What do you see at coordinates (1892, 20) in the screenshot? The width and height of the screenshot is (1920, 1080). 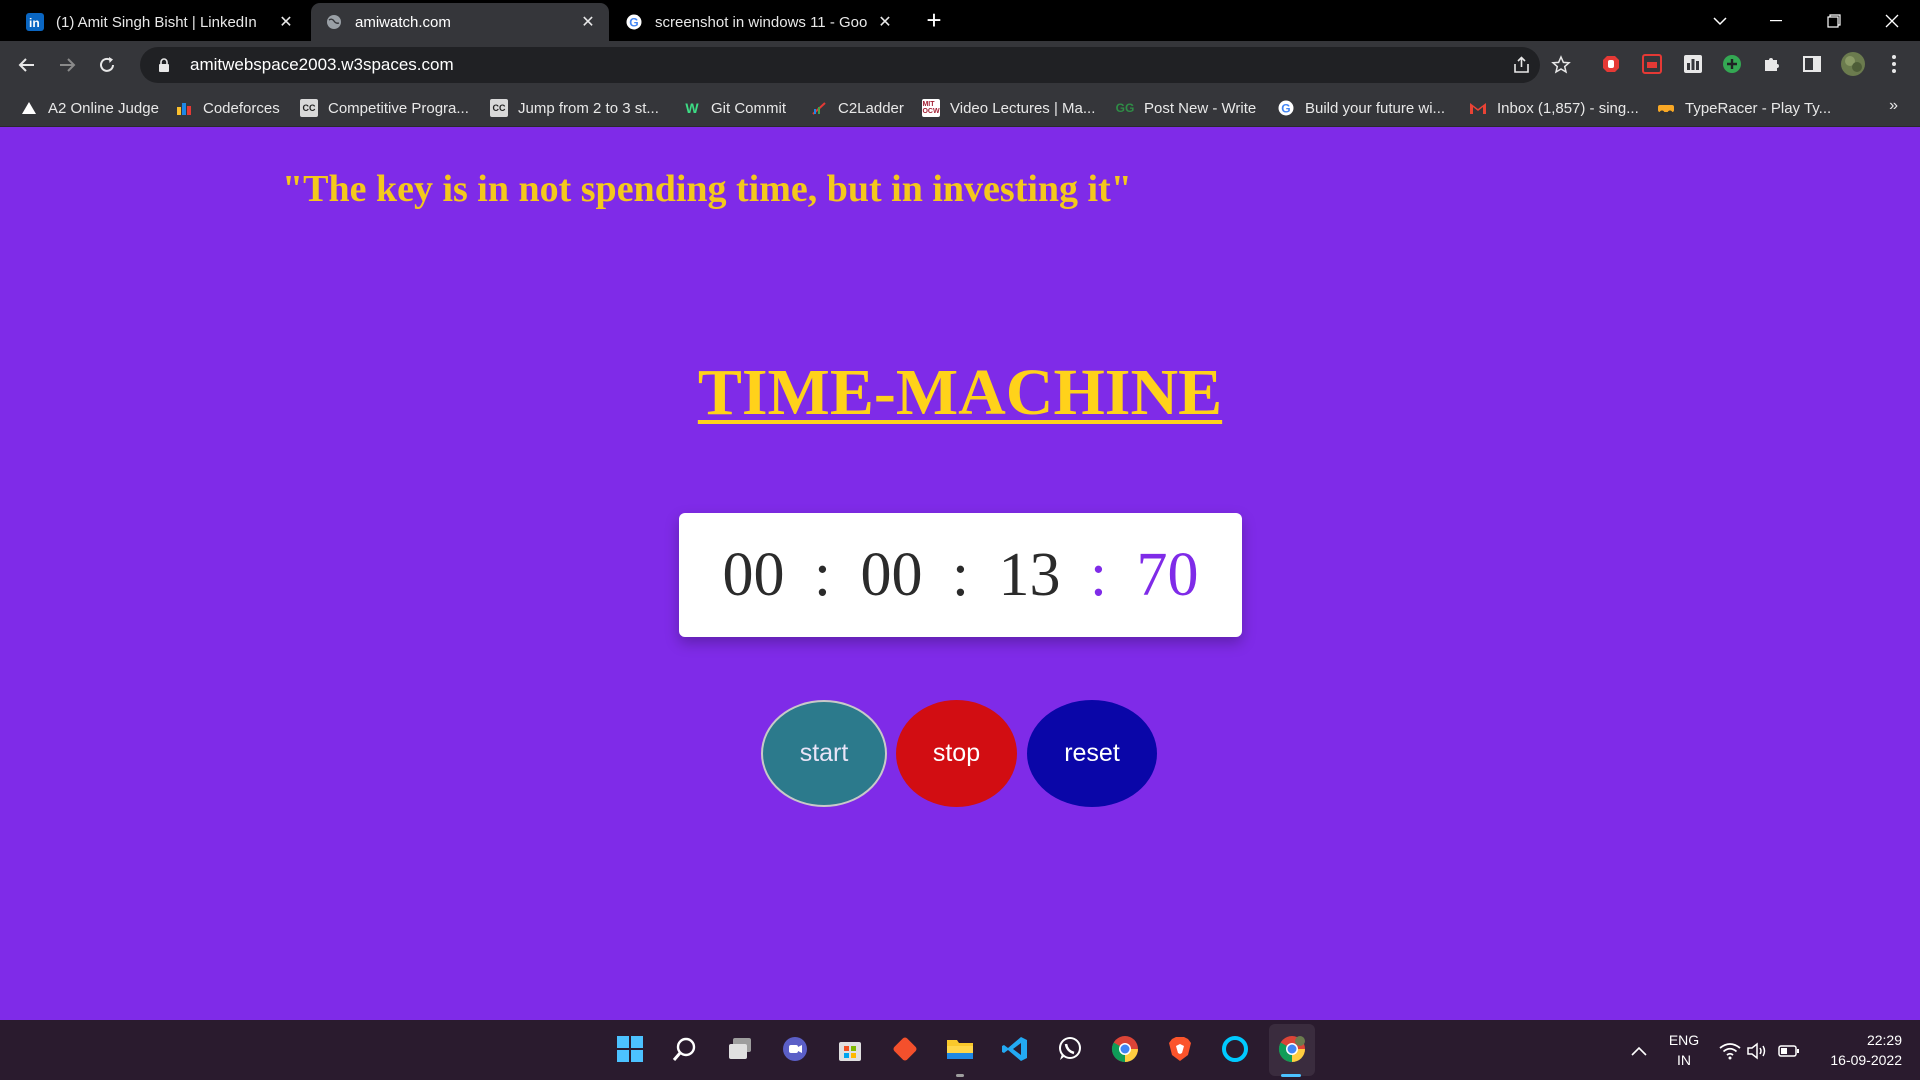 I see `close-window-button` at bounding box center [1892, 20].